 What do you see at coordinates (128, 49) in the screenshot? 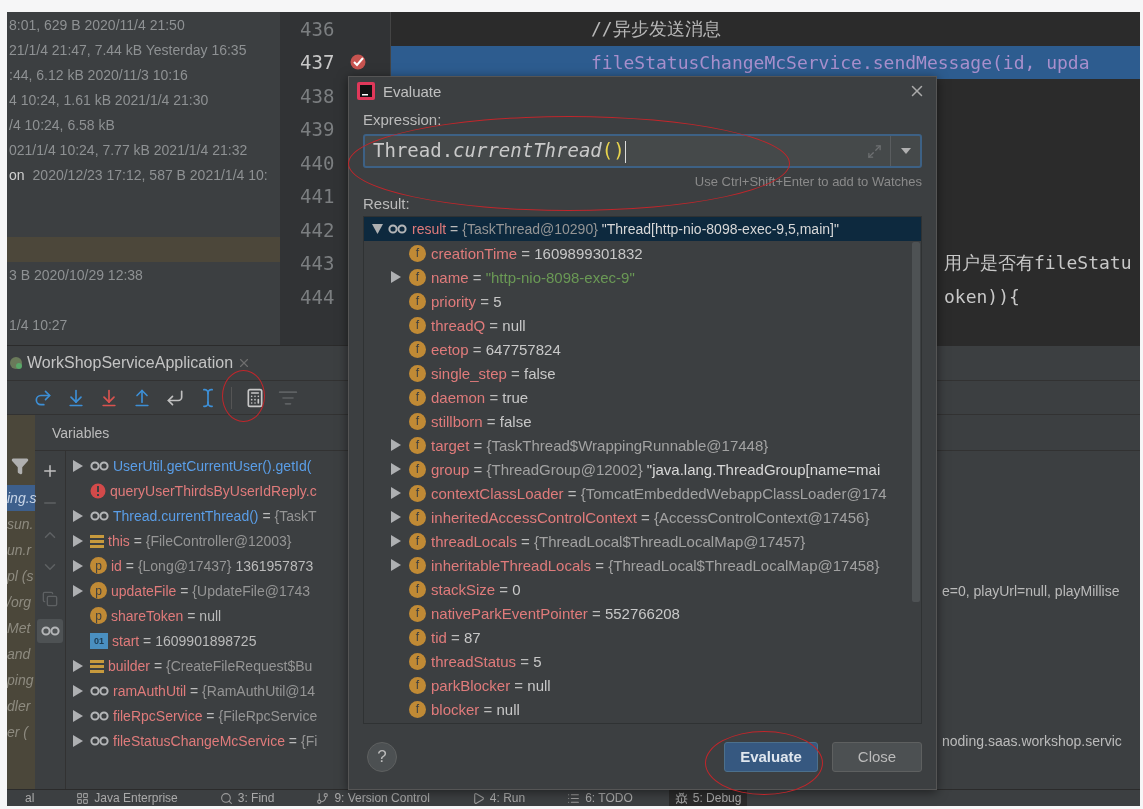
I see `file-details: 21/1/4 21:47, 7.44 kB Yesterday 16:35` at bounding box center [128, 49].